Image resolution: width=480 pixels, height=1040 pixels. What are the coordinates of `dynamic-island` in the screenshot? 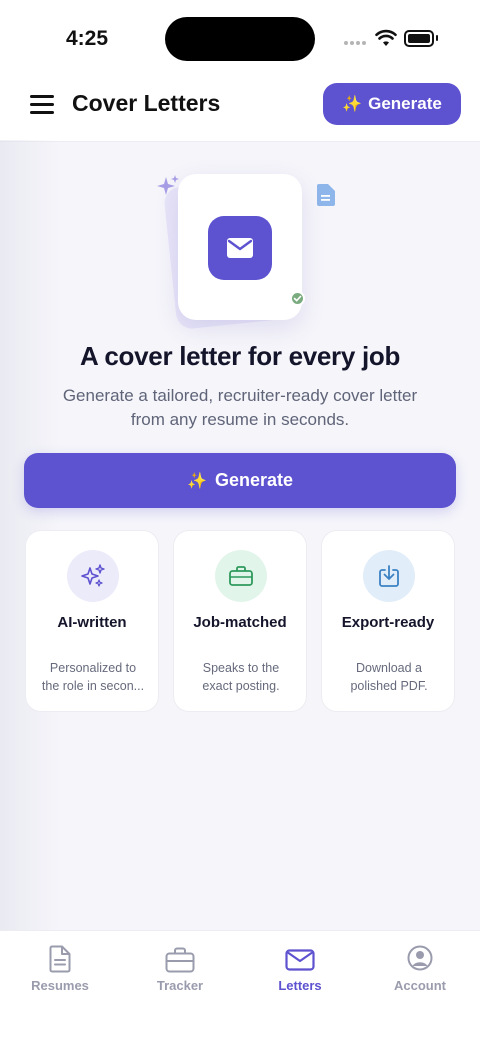 It's located at (240, 39).